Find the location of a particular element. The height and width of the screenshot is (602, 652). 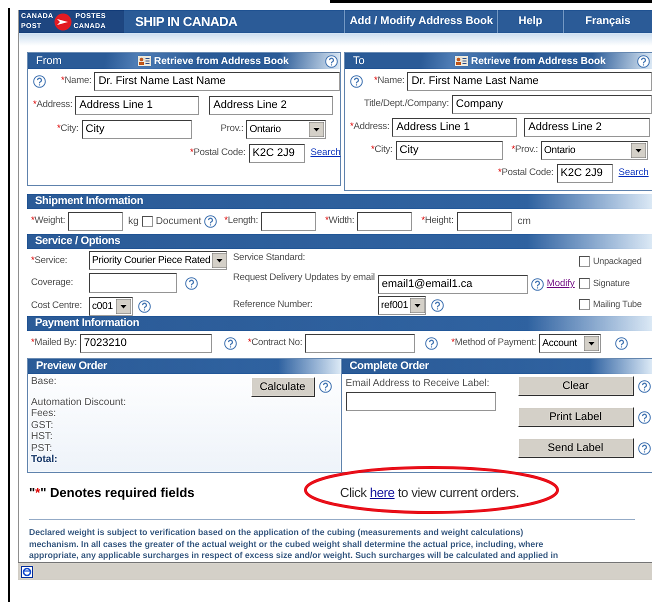

action-button: Print Label is located at coordinates (576, 417).